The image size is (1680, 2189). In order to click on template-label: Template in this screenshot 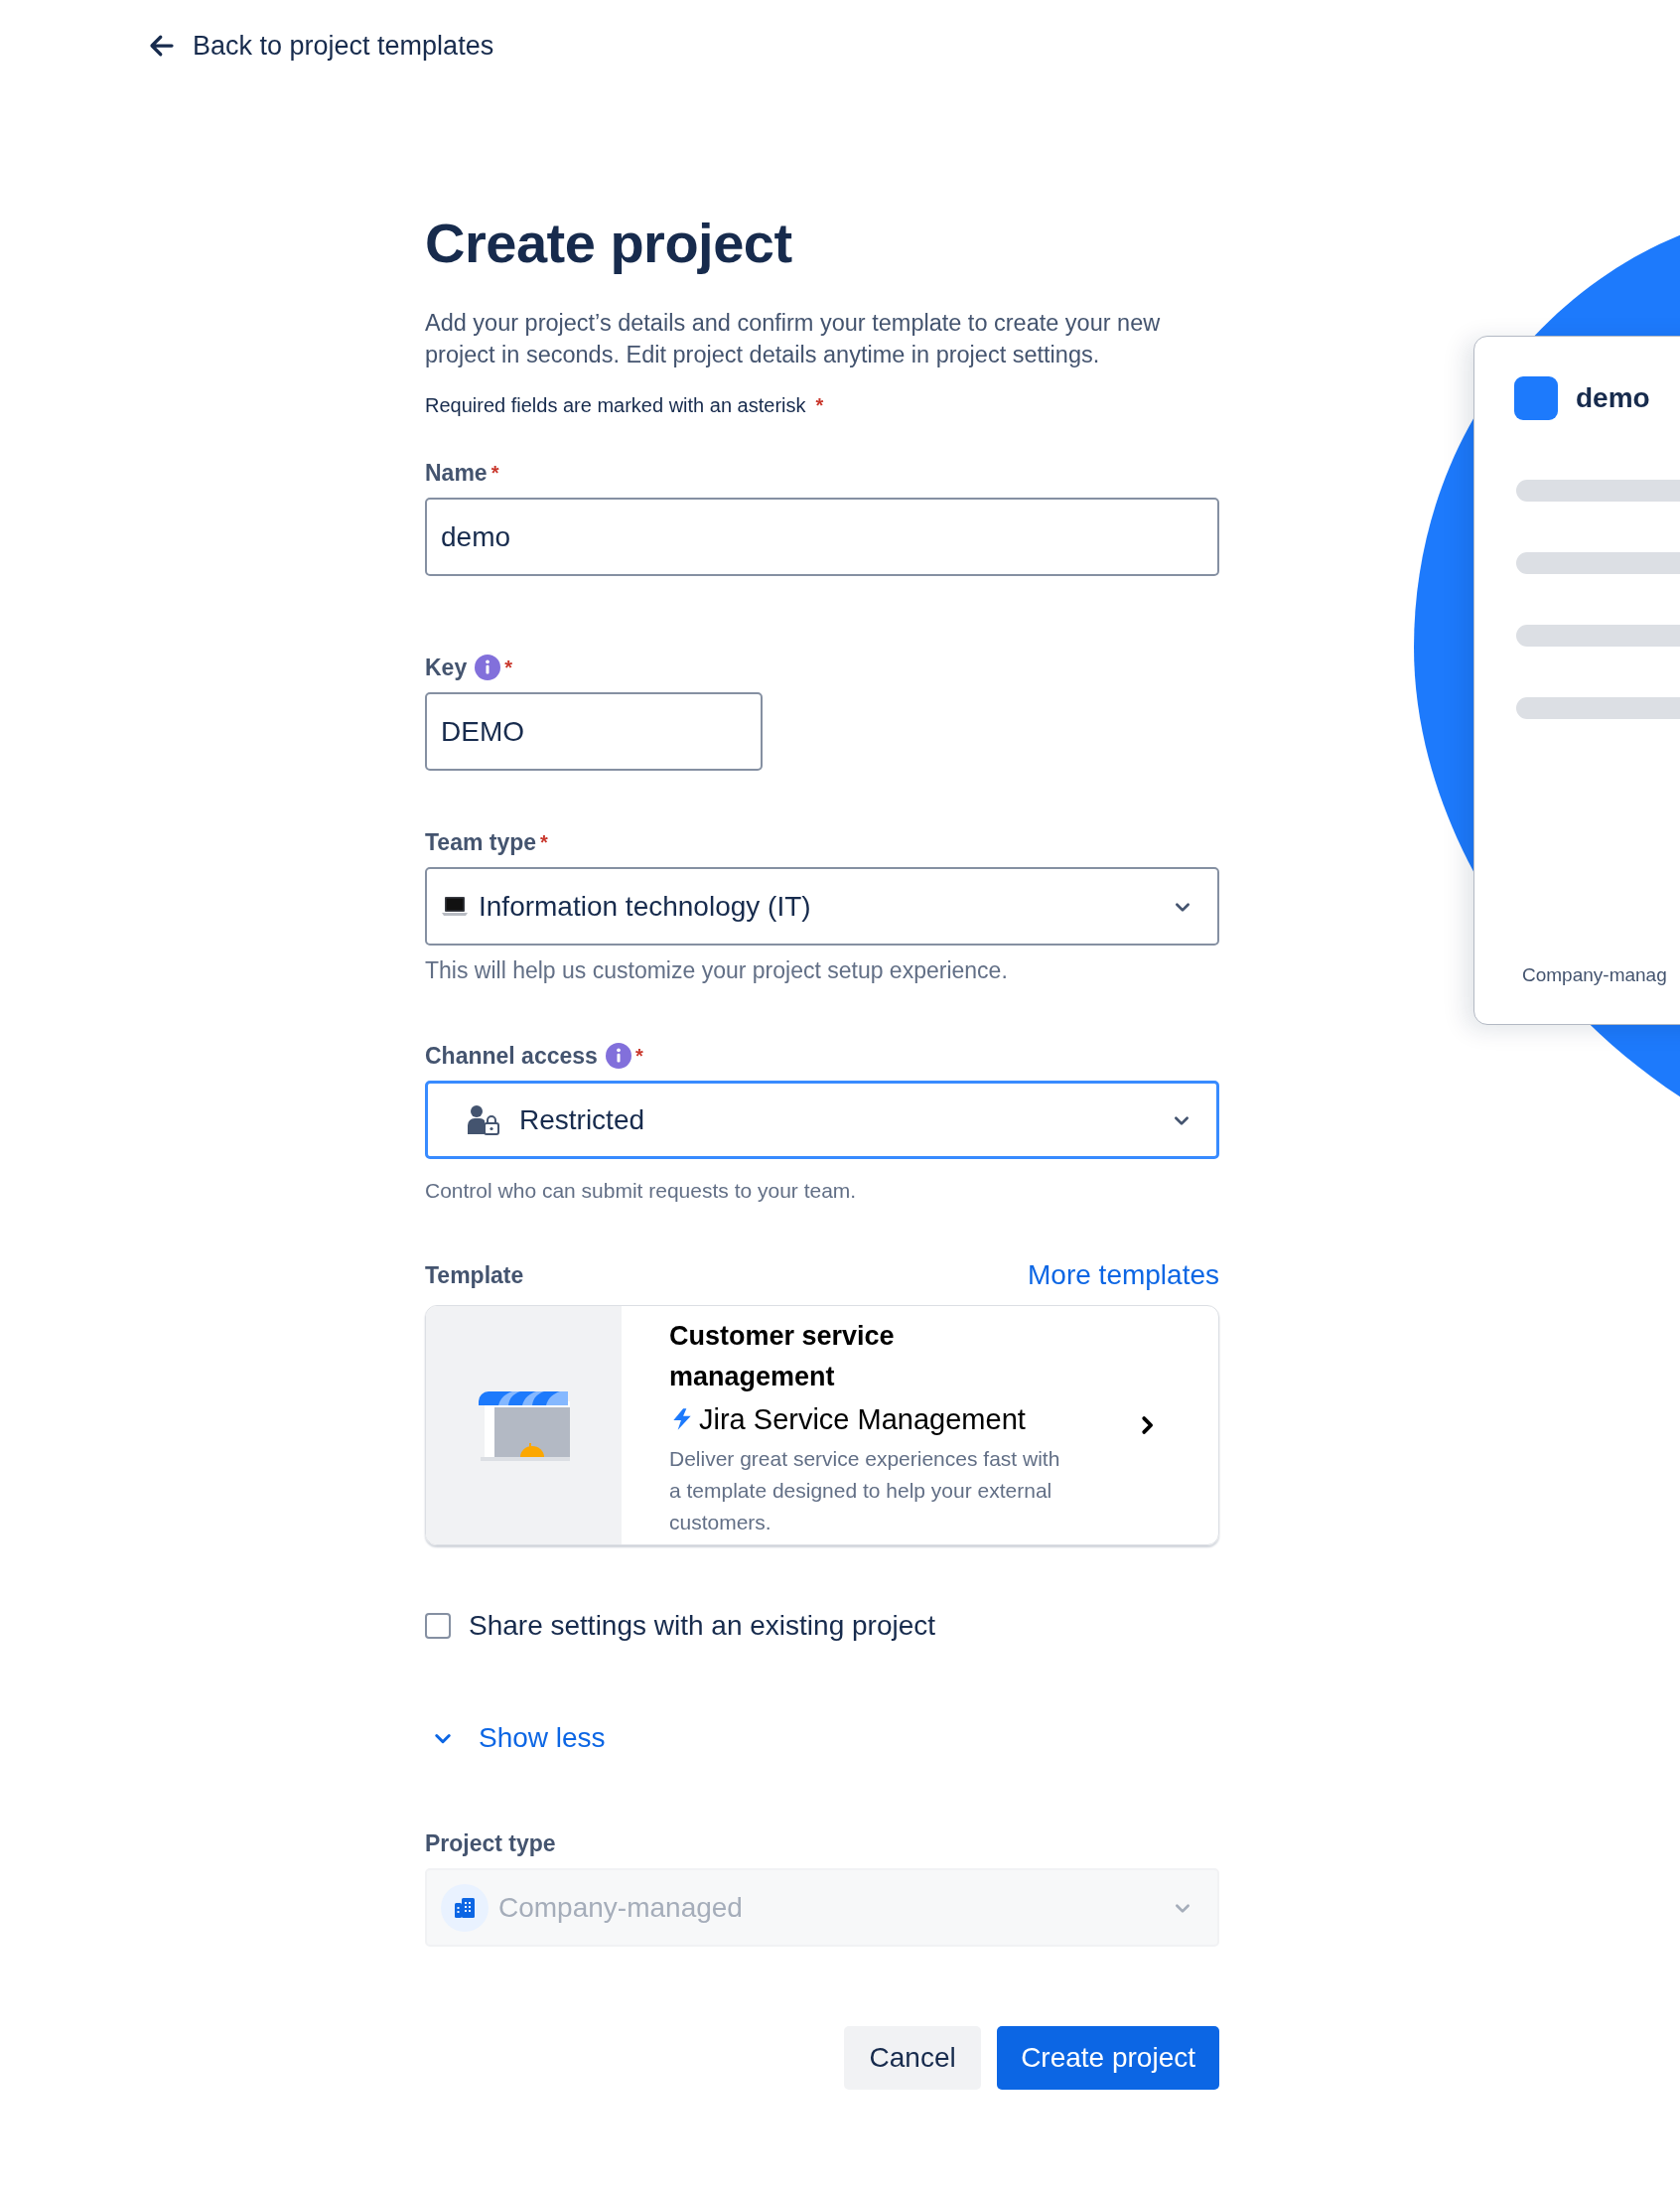, I will do `click(474, 1275)`.